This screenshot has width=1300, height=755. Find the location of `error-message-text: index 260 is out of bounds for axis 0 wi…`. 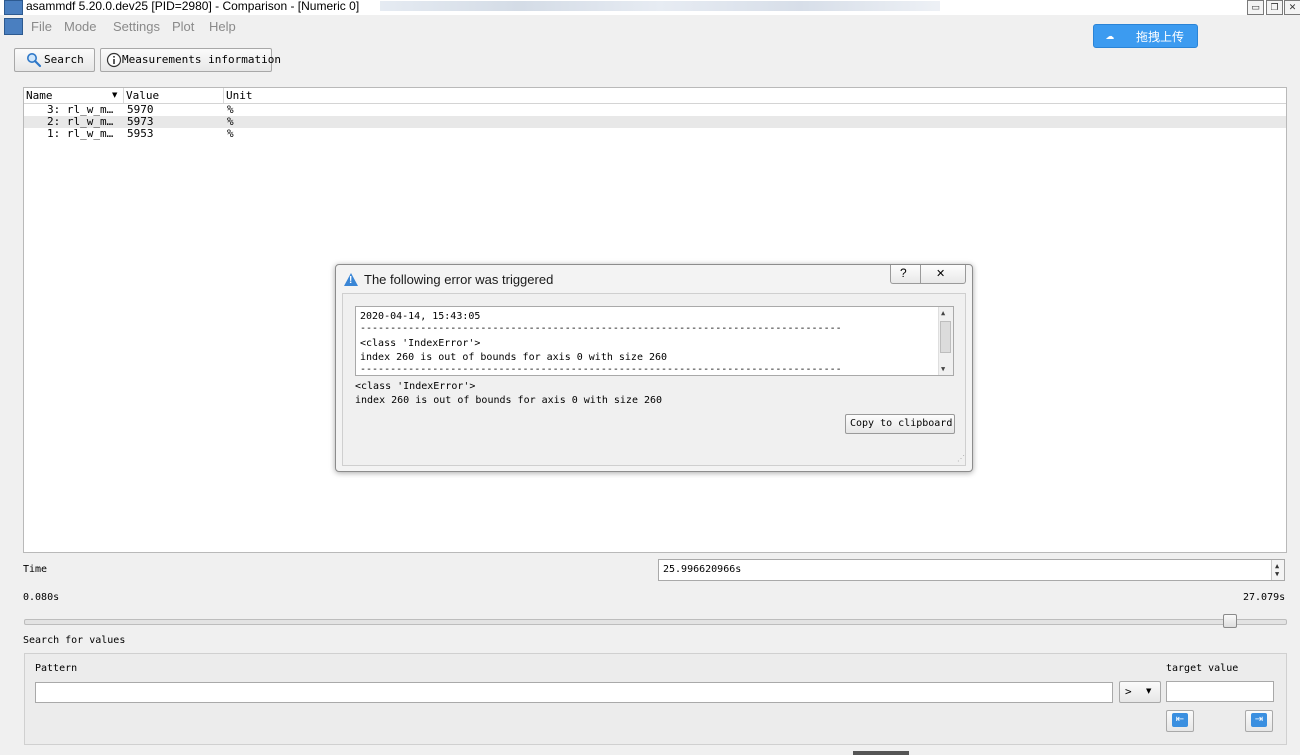

error-message-text: index 260 is out of bounds for axis 0 wi… is located at coordinates (509, 400).